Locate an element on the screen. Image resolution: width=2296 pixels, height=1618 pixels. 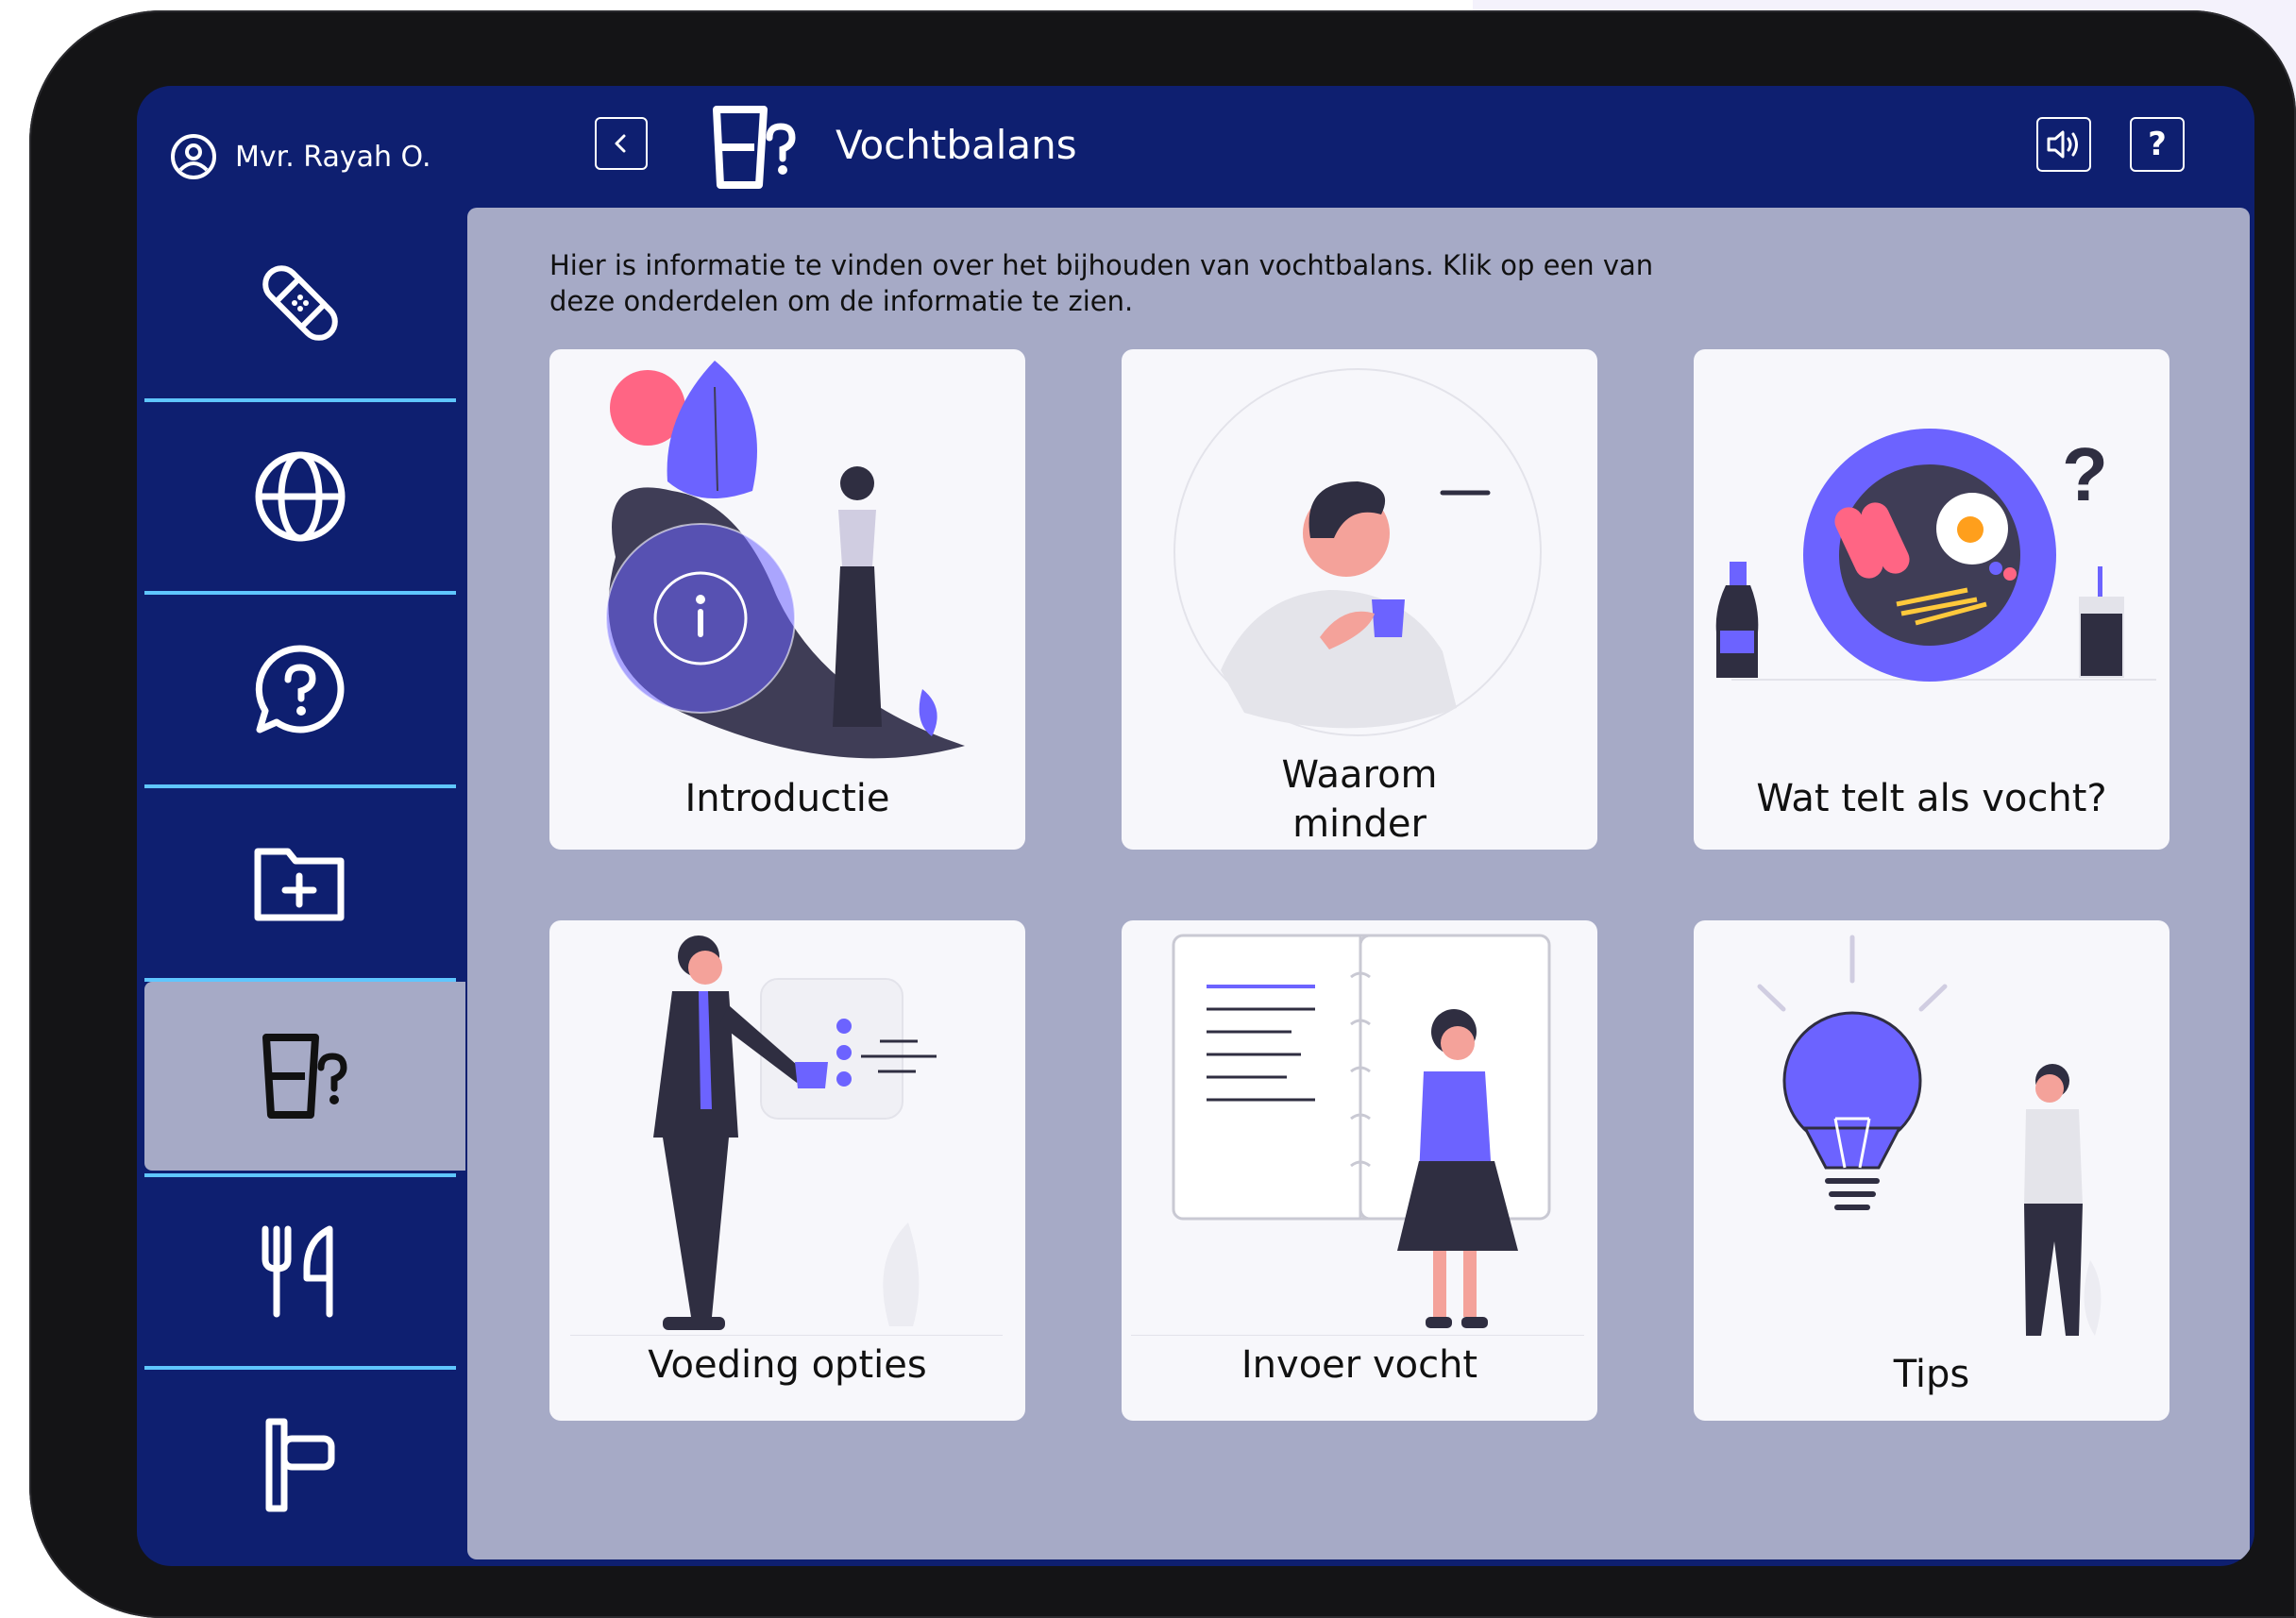
card-label: Introductie is located at coordinates (787, 799).